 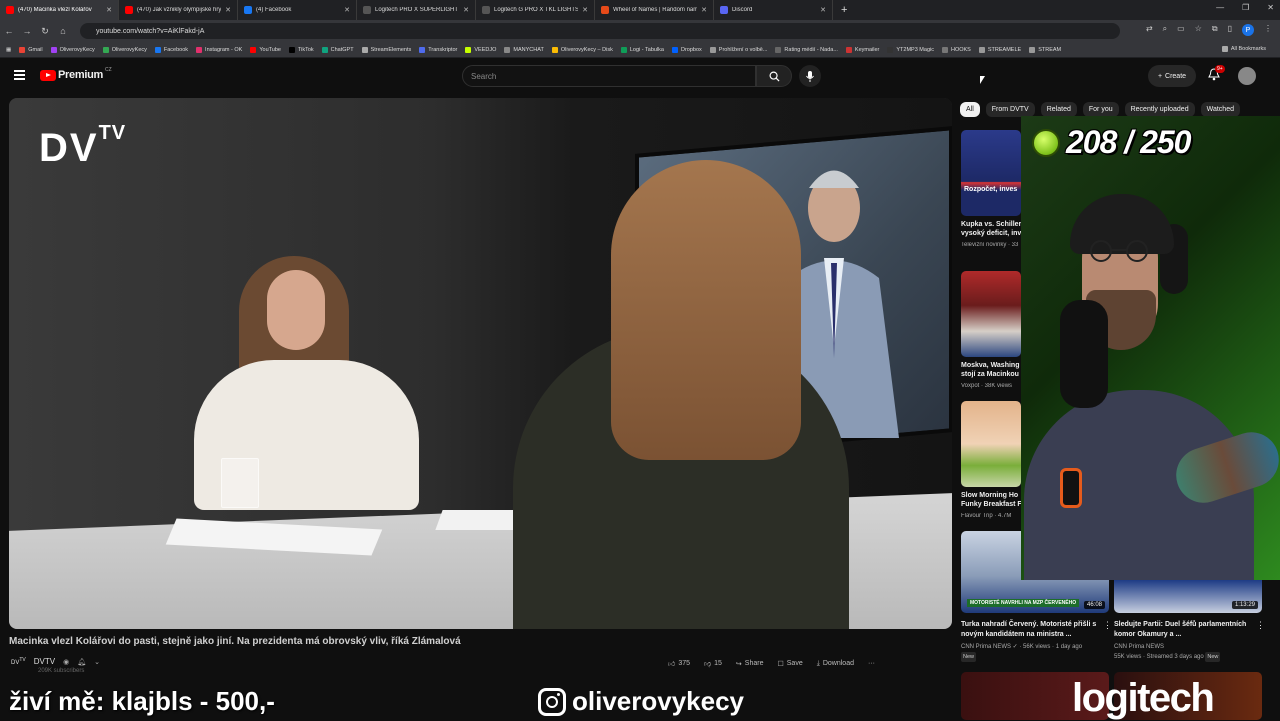 I want to click on thumbs-up-icon: 👍︎, so click(x=672, y=664).